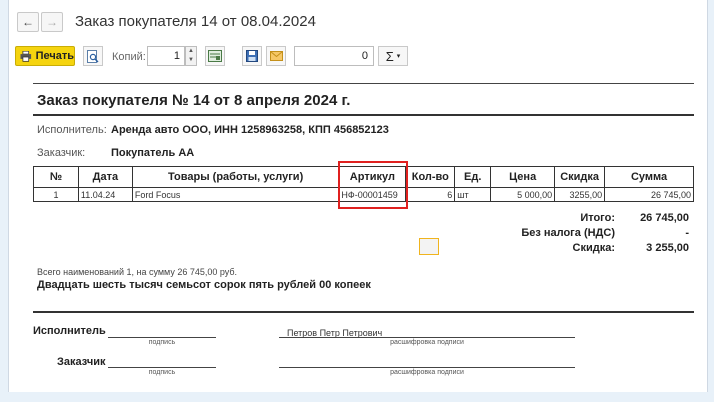  I want to click on print-settings-button, so click(215, 56).